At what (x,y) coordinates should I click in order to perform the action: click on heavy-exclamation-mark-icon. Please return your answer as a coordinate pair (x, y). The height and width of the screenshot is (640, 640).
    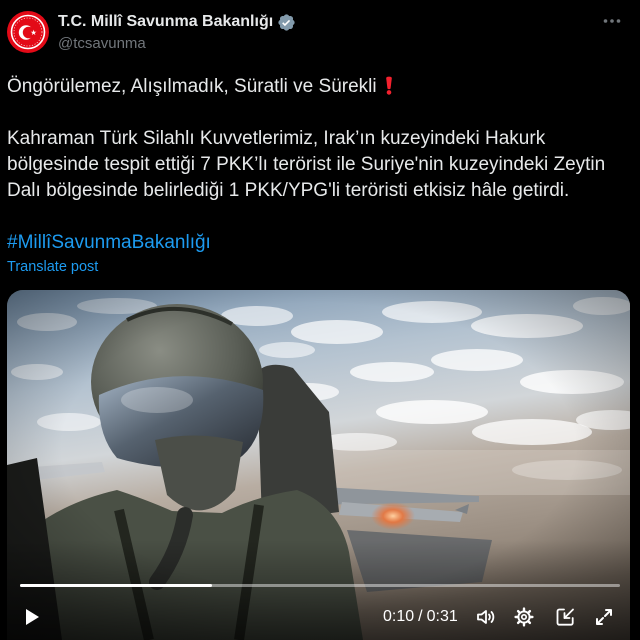
    Looking at the image, I should click on (389, 85).